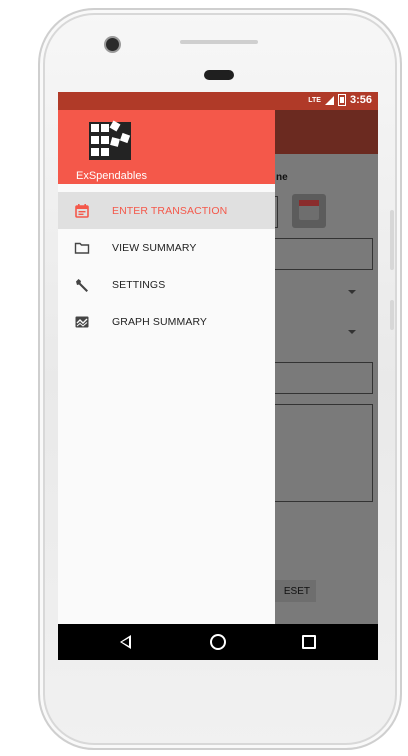 The width and height of the screenshot is (408, 756). What do you see at coordinates (110, 140) in the screenshot?
I see `app-logo` at bounding box center [110, 140].